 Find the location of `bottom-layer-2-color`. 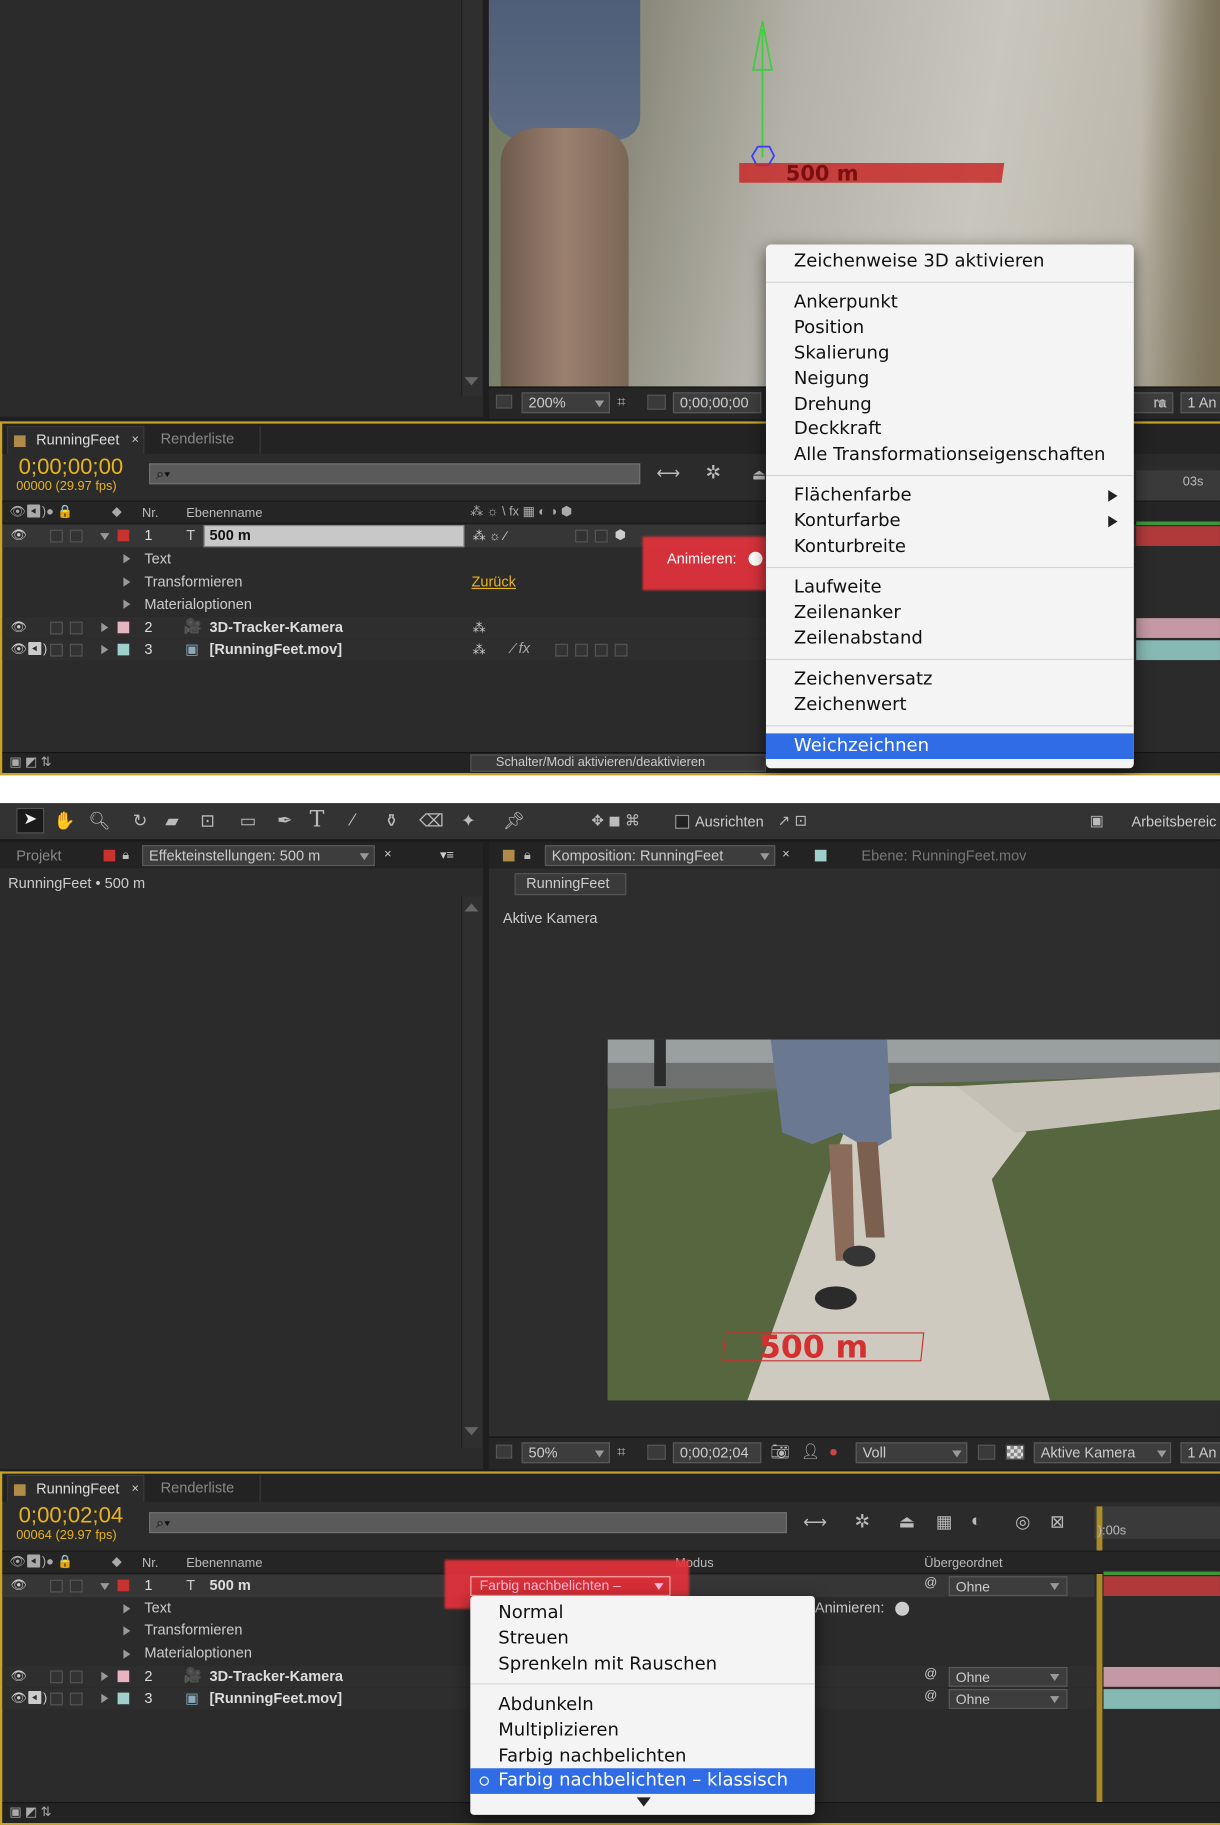

bottom-layer-2-color is located at coordinates (123, 1676).